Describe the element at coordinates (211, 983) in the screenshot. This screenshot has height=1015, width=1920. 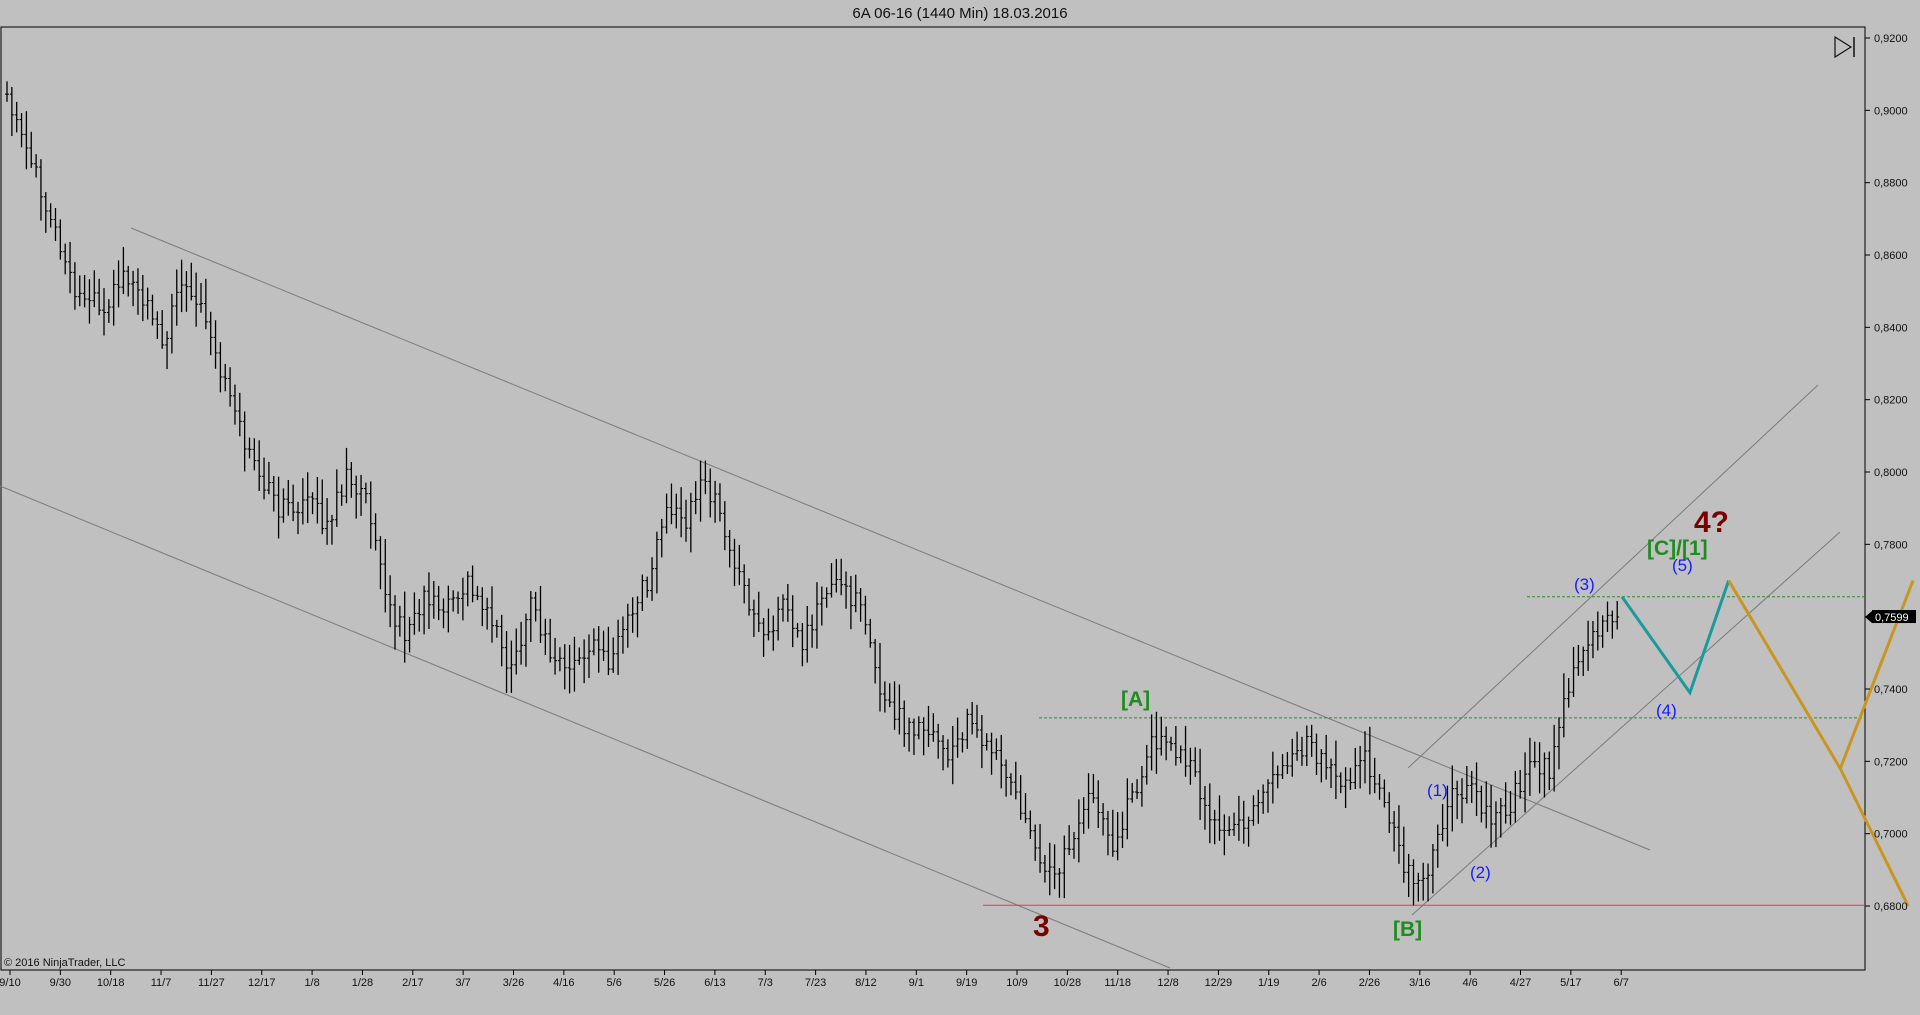
I see `x-tick-label: 11/27` at that location.